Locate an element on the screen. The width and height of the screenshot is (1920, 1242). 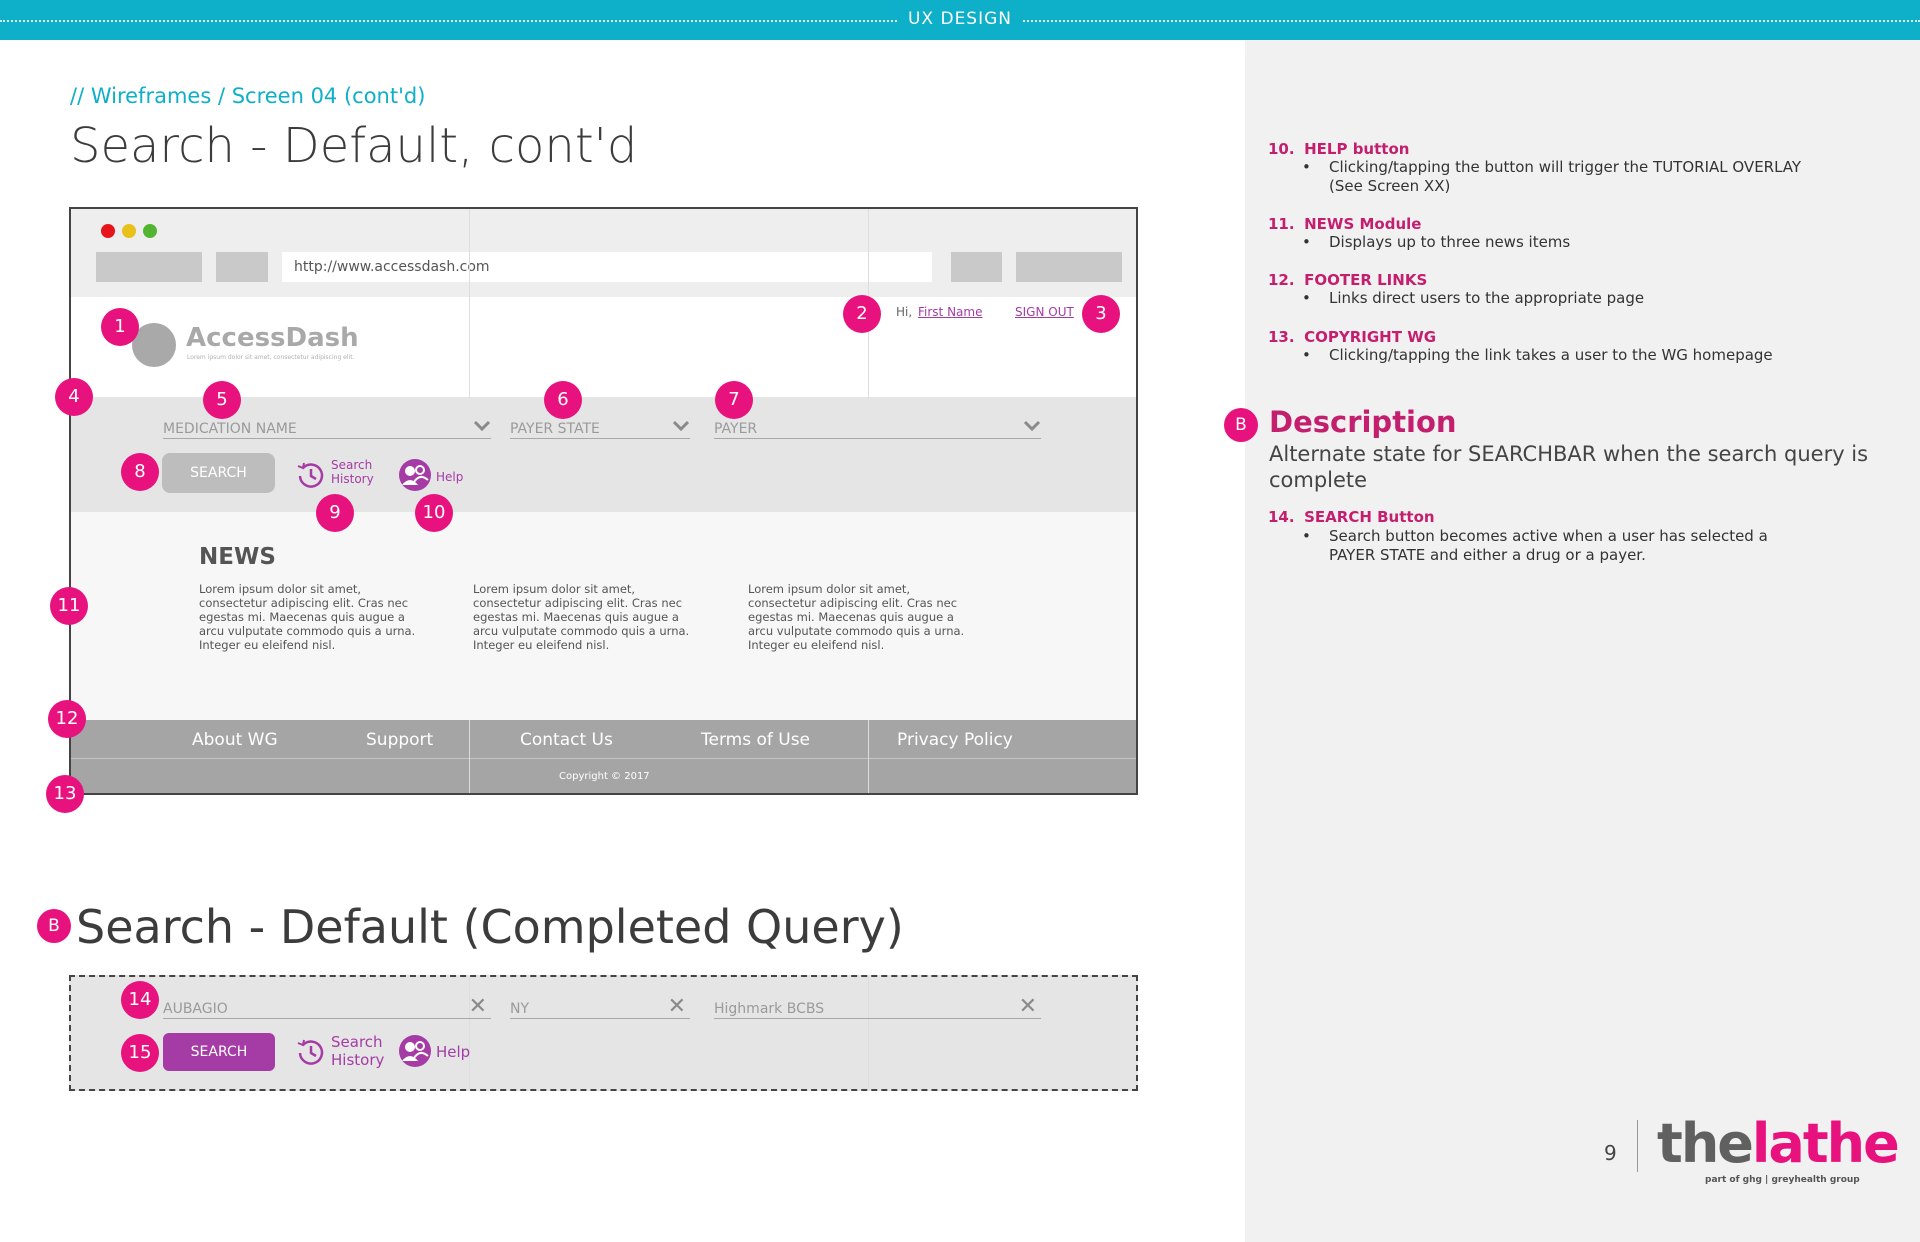
note-num: 12. is located at coordinates (1281, 280).